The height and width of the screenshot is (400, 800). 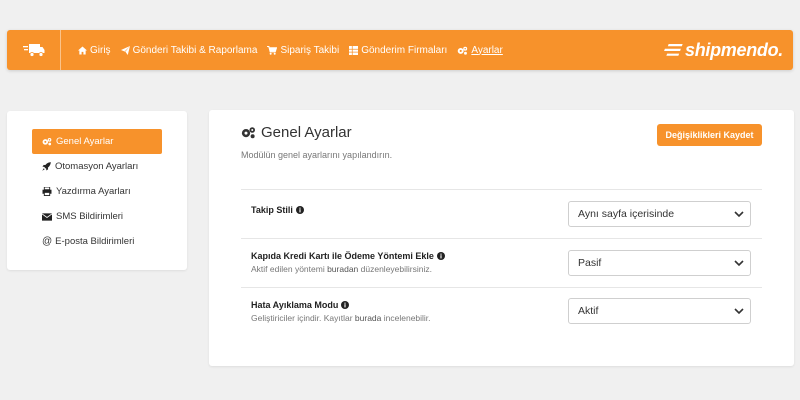 What do you see at coordinates (317, 155) in the screenshot?
I see `page-subtitle: Modülün genel ayarlarını yapılandırın.` at bounding box center [317, 155].